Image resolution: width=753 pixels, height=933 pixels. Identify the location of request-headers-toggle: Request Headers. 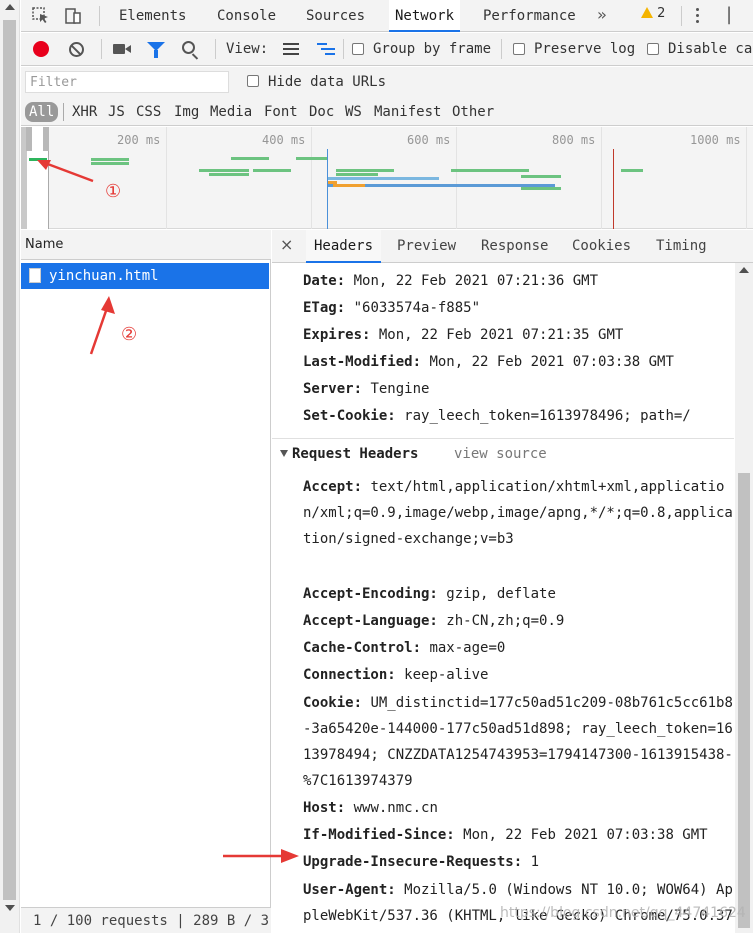
(349, 454).